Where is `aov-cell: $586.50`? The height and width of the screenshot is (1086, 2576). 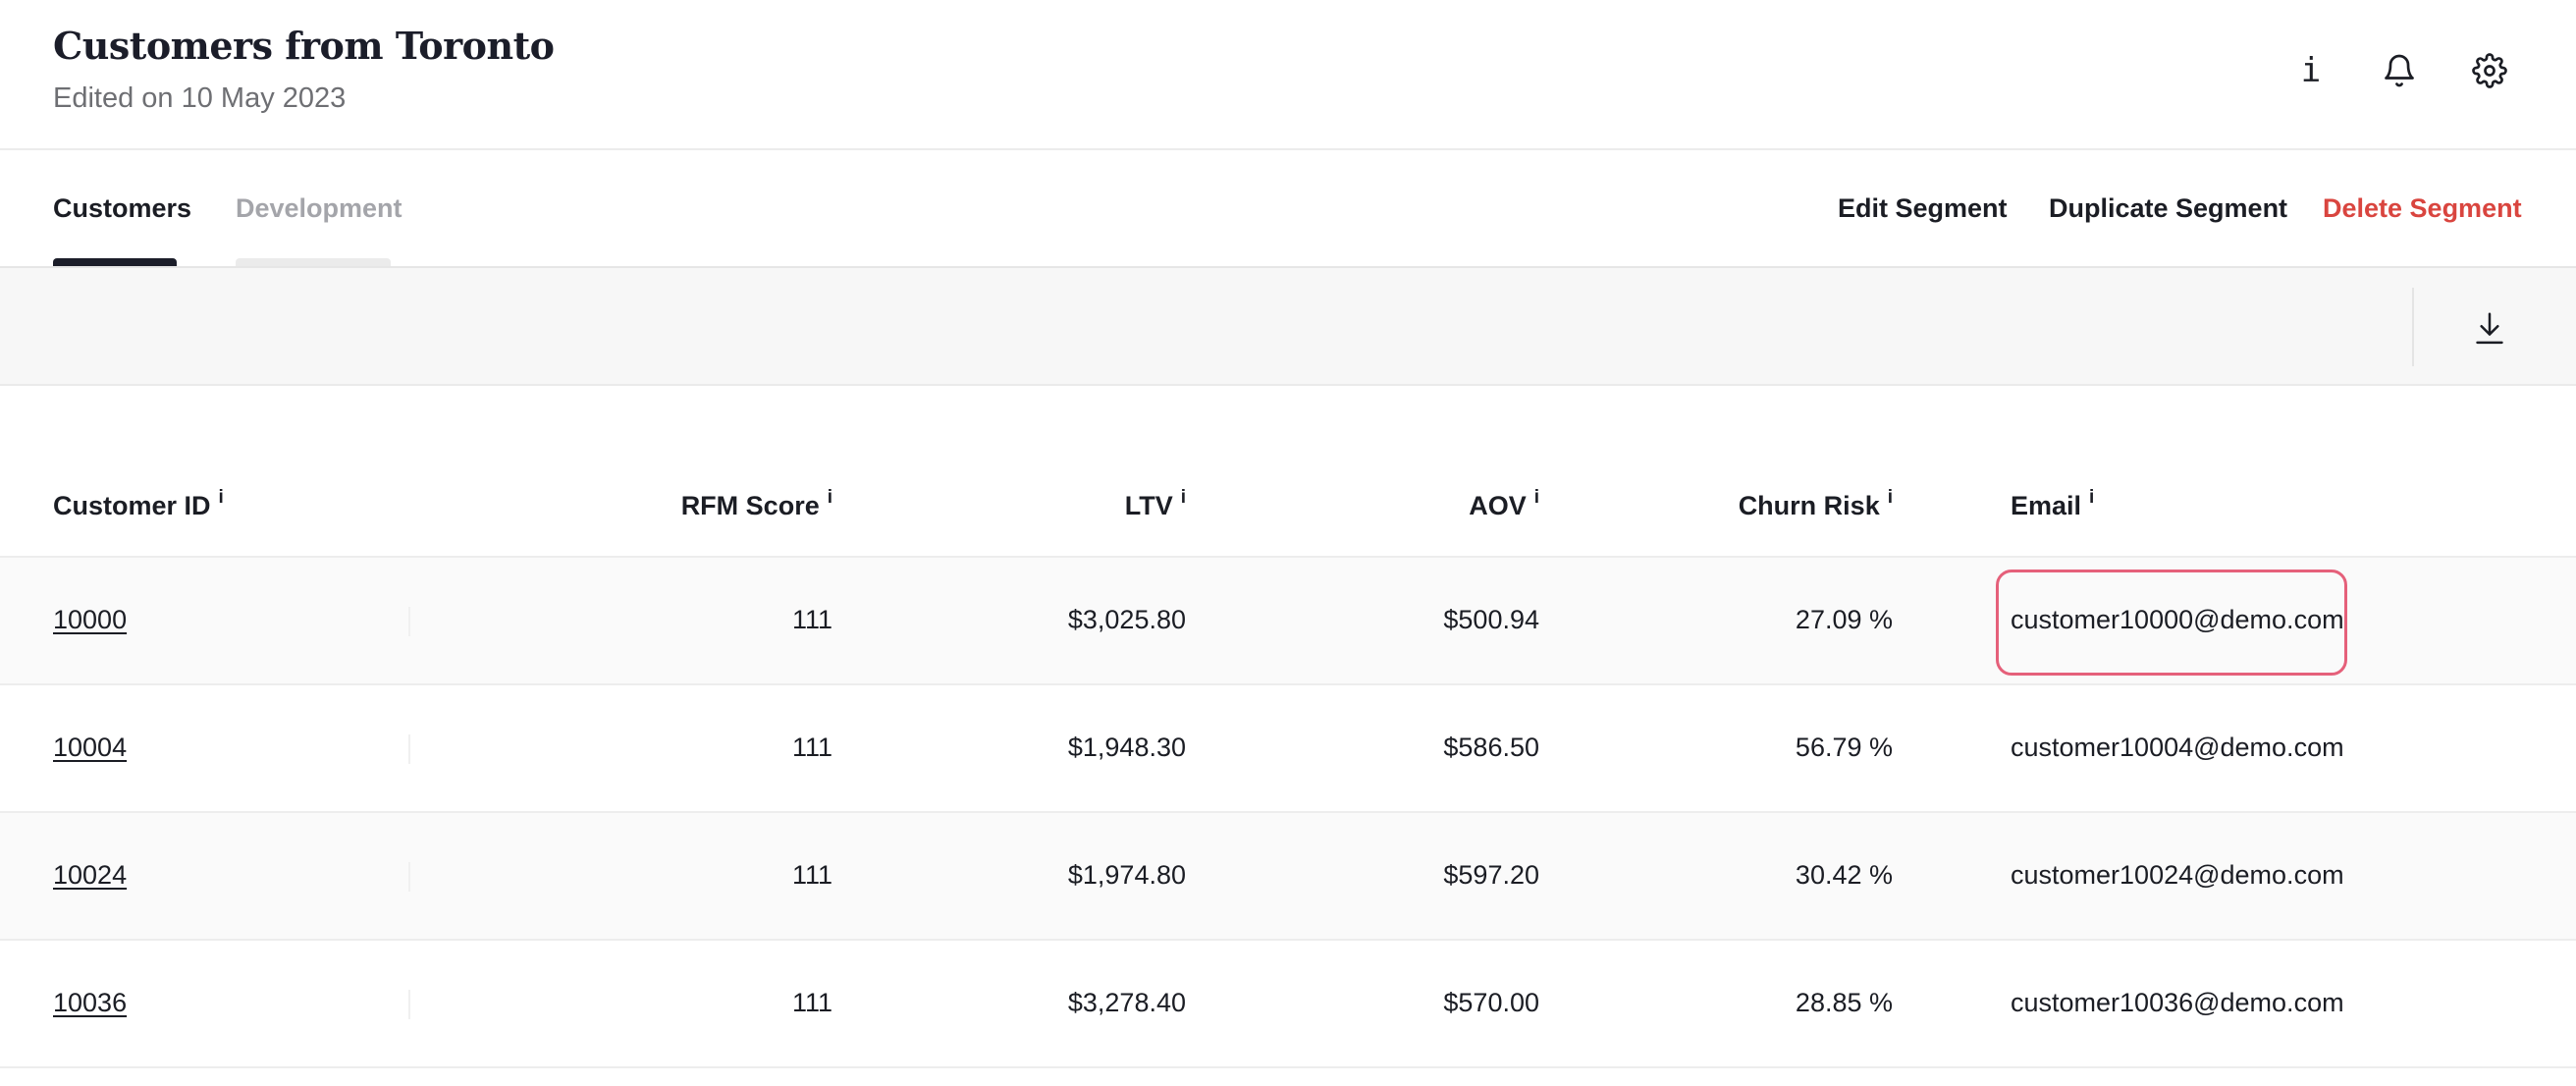
aov-cell: $586.50 is located at coordinates (1491, 747).